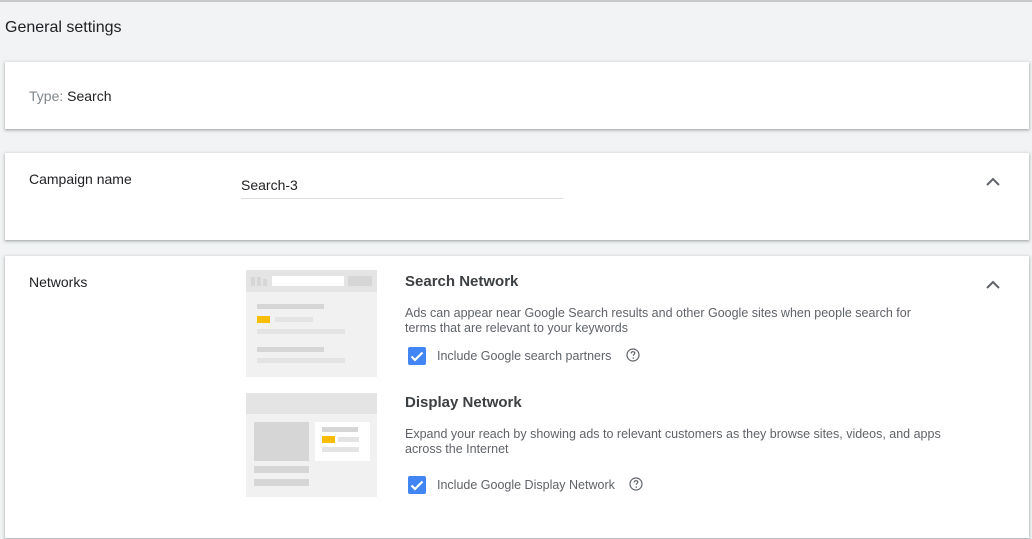  I want to click on display-network-checkbox, so click(417, 485).